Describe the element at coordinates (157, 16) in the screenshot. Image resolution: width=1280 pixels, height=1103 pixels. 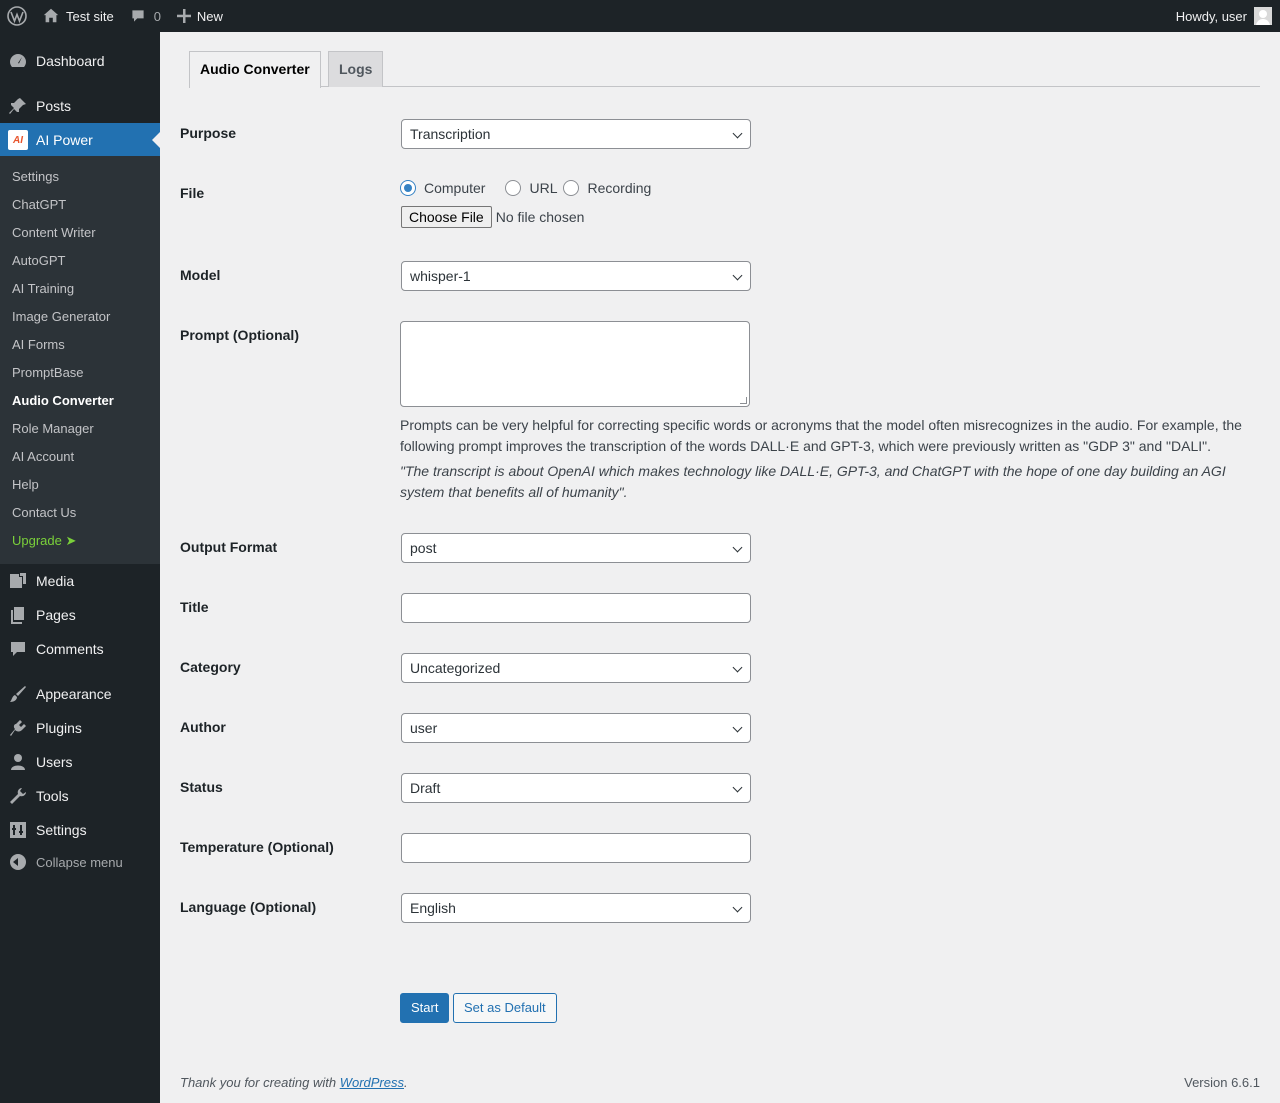
I see `comments-count: 0` at that location.